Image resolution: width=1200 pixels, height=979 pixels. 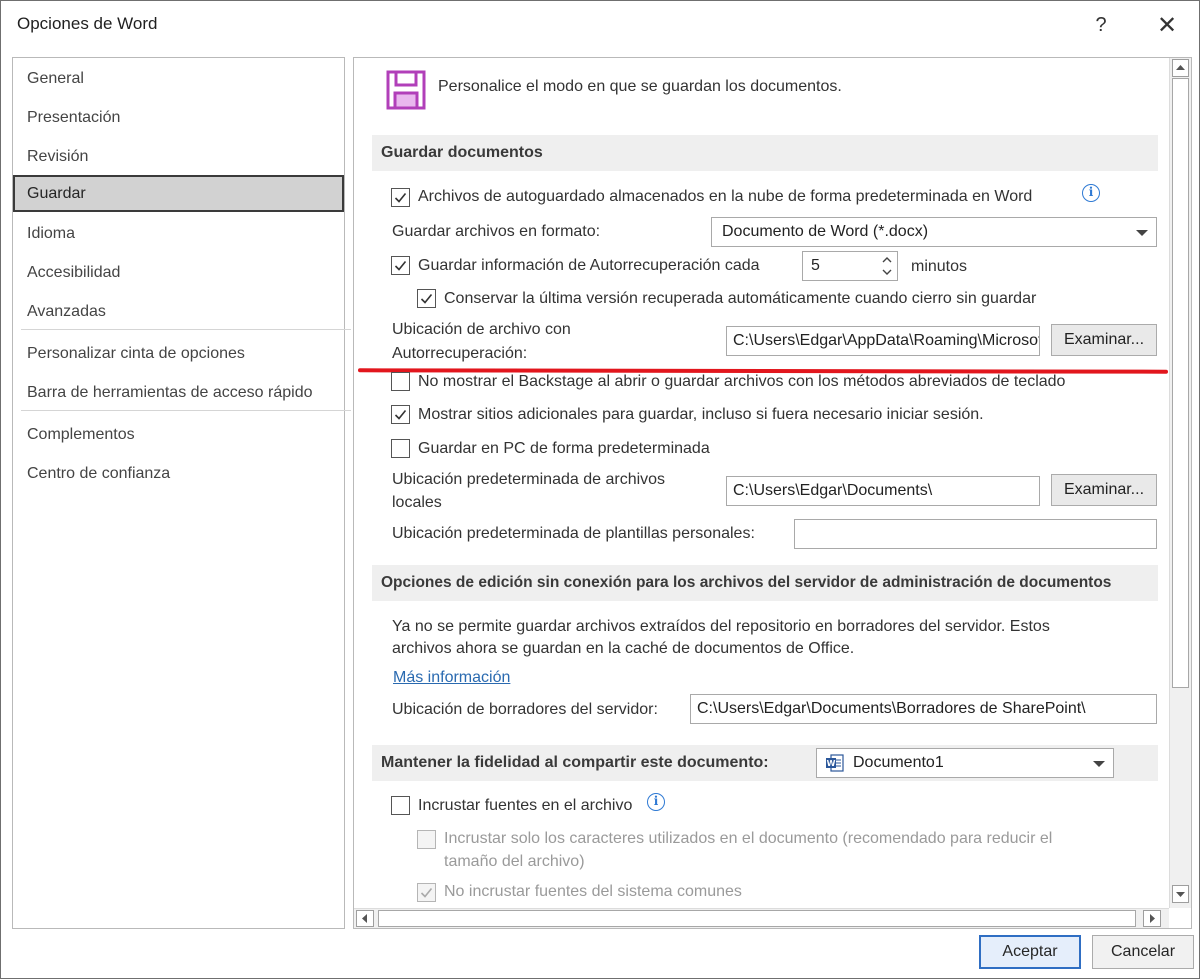 I want to click on nav-item-accesibilidad: Accesibilidad, so click(x=178, y=272).